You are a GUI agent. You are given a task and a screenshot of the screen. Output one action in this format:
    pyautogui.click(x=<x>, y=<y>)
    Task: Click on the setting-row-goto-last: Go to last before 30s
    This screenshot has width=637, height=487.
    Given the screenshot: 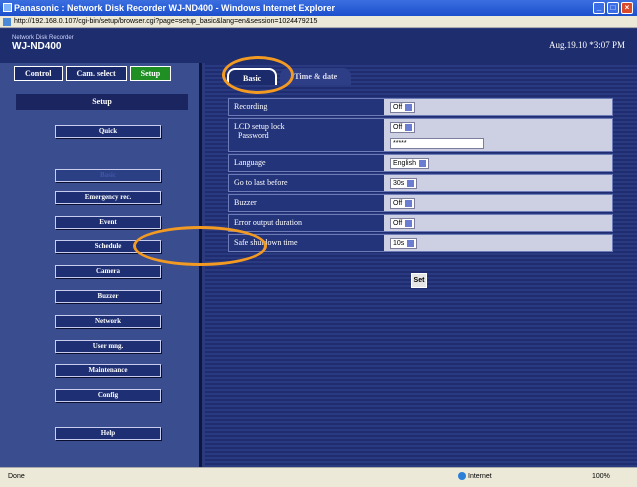 What is the action you would take?
    pyautogui.click(x=420, y=183)
    